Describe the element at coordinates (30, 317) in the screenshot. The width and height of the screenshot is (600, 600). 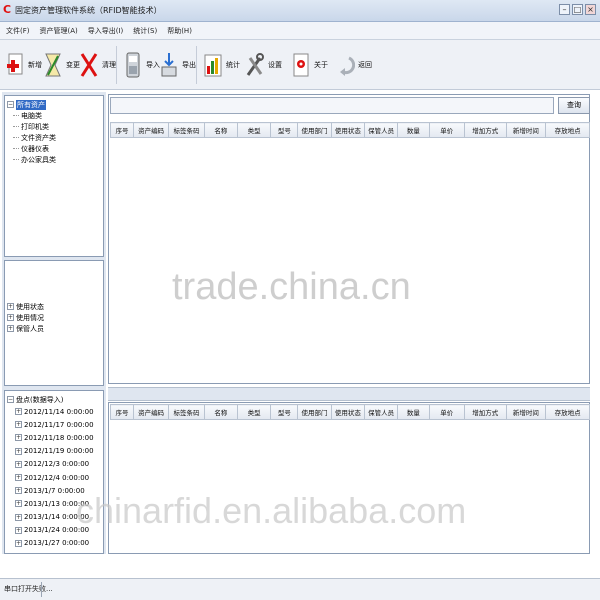
I see `tree-item-label: 使用情况` at that location.